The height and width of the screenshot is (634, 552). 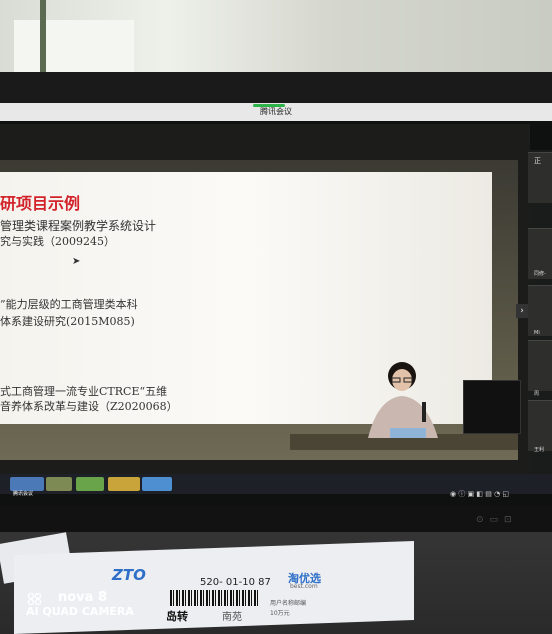 I want to click on barcode-number: 520- 01-10 87, so click(x=235, y=582).